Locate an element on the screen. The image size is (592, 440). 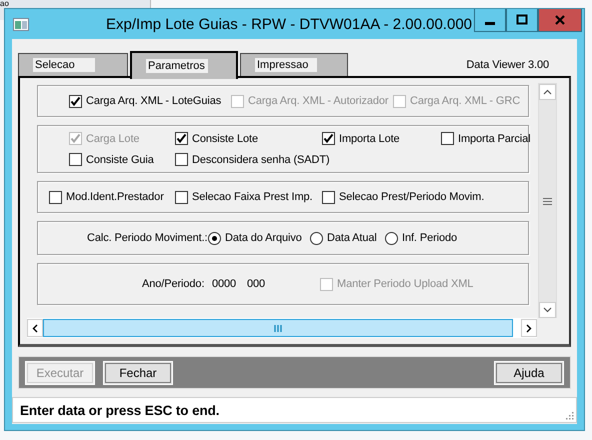
minimize-icon is located at coordinates (490, 23).